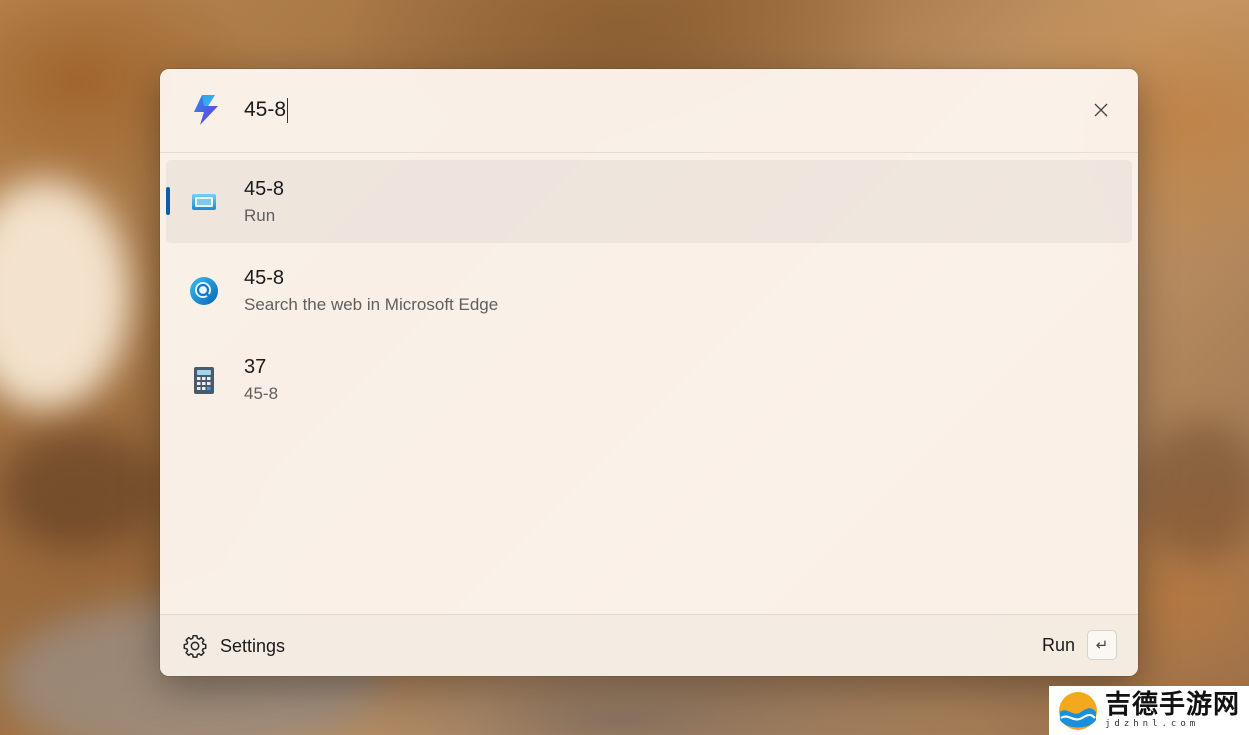 The width and height of the screenshot is (1249, 735). What do you see at coordinates (1078, 710) in the screenshot?
I see `wave-logo-icon` at bounding box center [1078, 710].